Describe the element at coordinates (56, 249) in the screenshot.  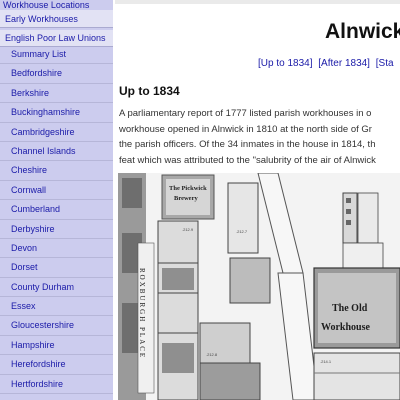
I see `sidebar-item: Devon` at that location.